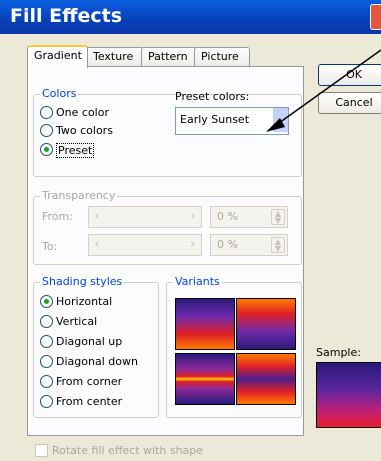 The width and height of the screenshot is (381, 461). What do you see at coordinates (41, 450) in the screenshot?
I see `rotate-fill-checkbox` at bounding box center [41, 450].